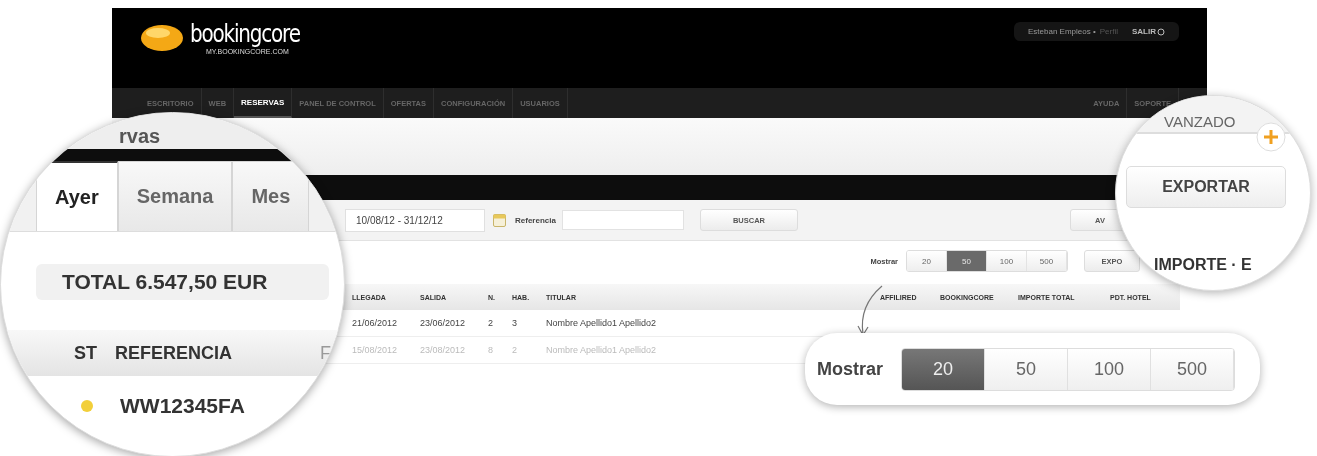 The width and height of the screenshot is (1317, 456). Describe the element at coordinates (375, 350) in the screenshot. I see `table-cell-text: 15/08/2012` at that location.